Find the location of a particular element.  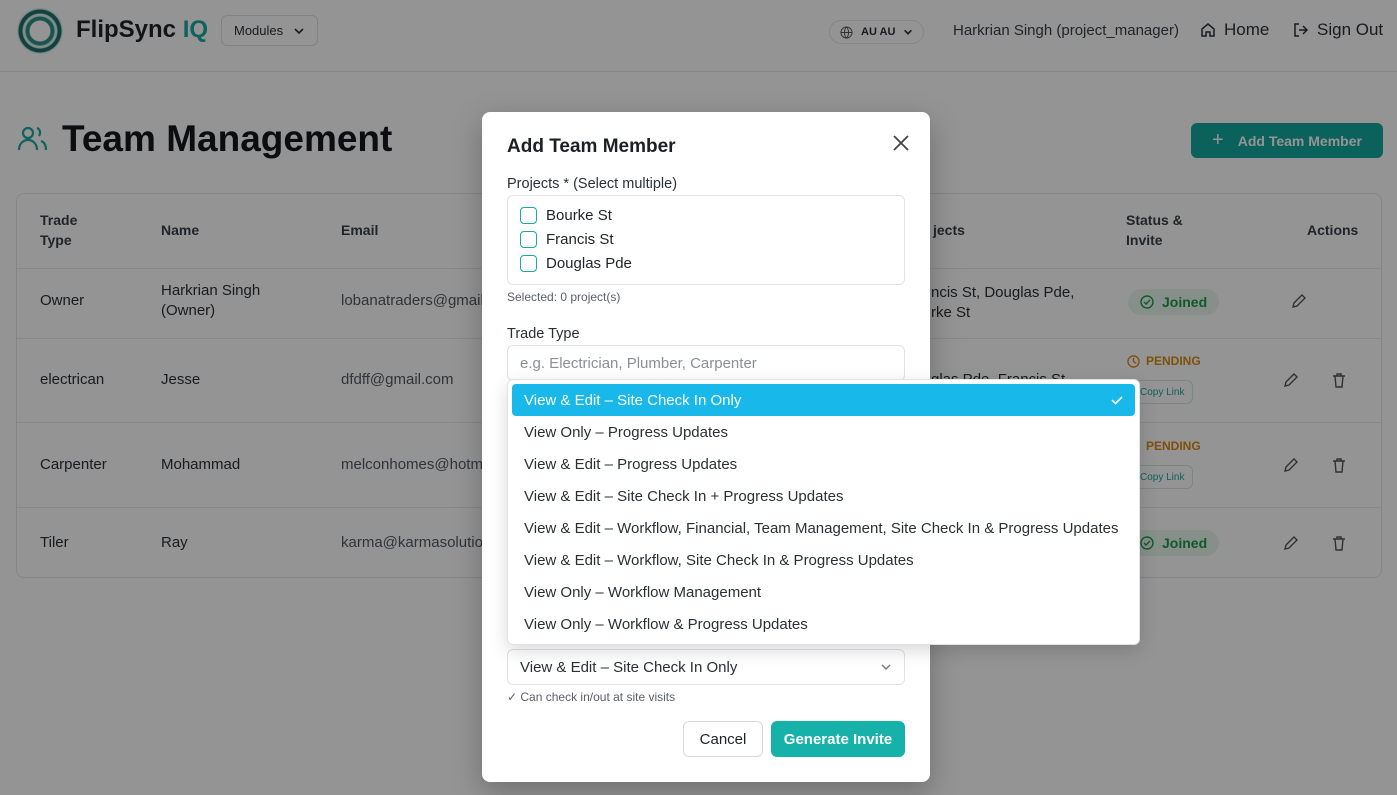

trade-type-input is located at coordinates (706, 363).